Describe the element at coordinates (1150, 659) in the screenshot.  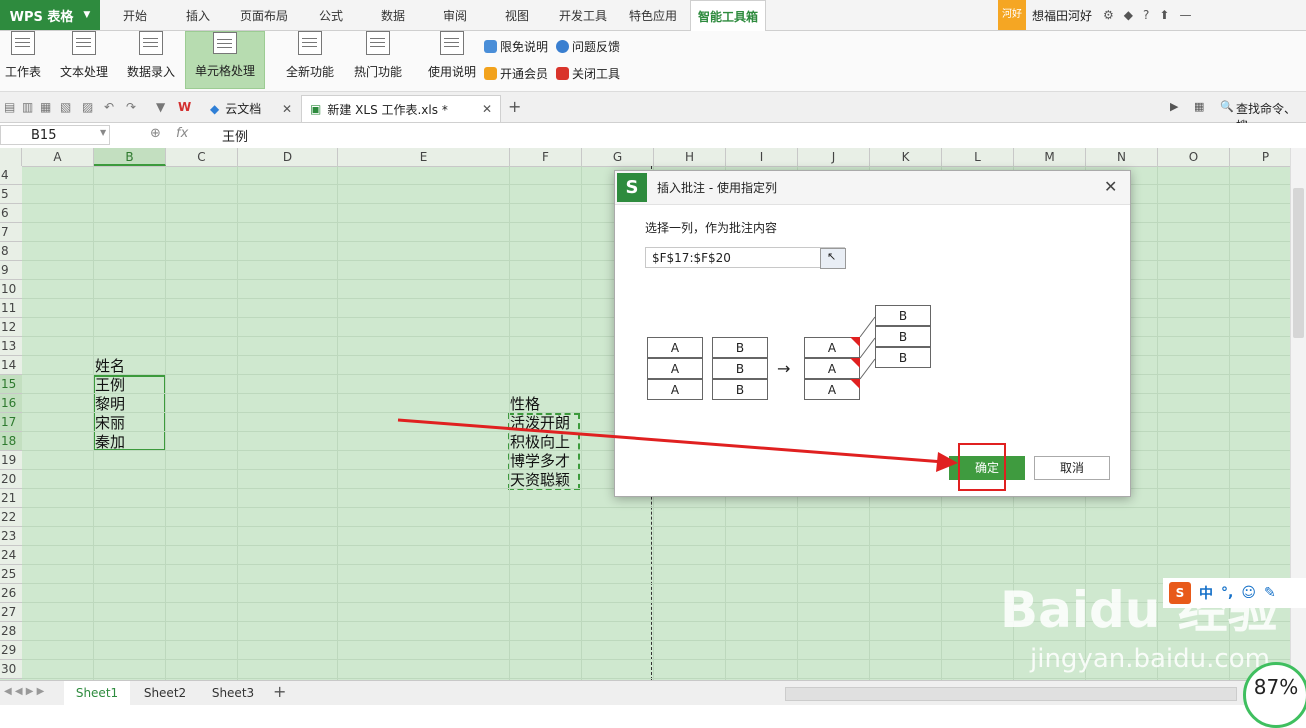
I see `baidu-watermark-url: jingyan.baidu.com` at that location.